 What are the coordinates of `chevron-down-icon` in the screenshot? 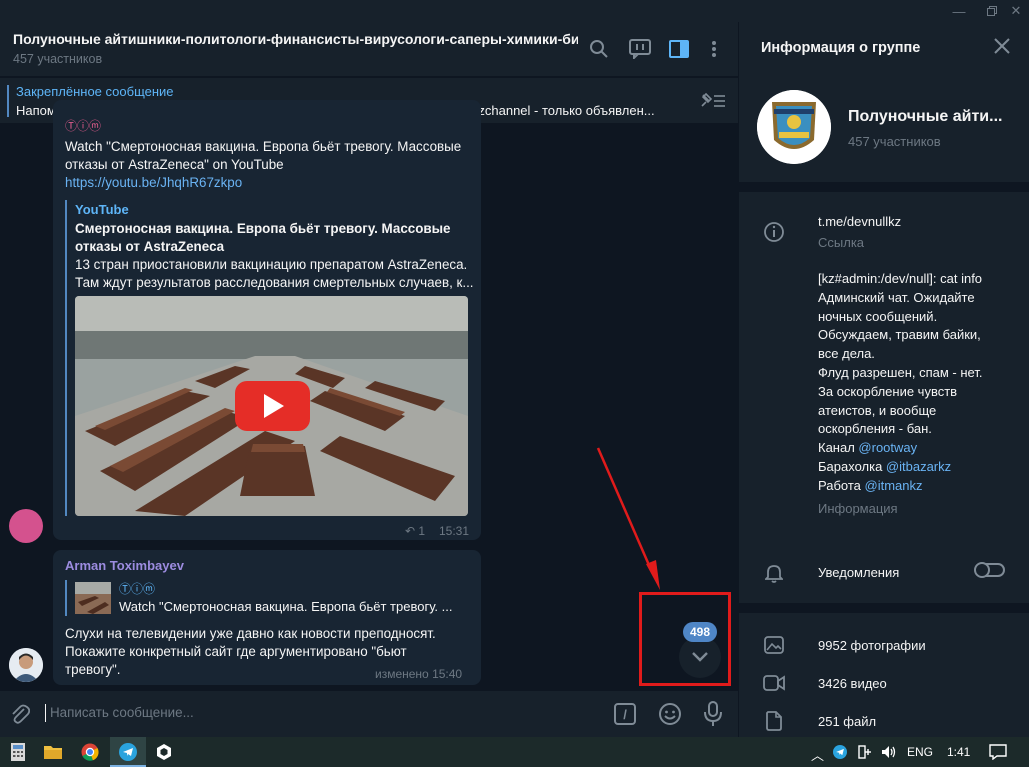 It's located at (700, 657).